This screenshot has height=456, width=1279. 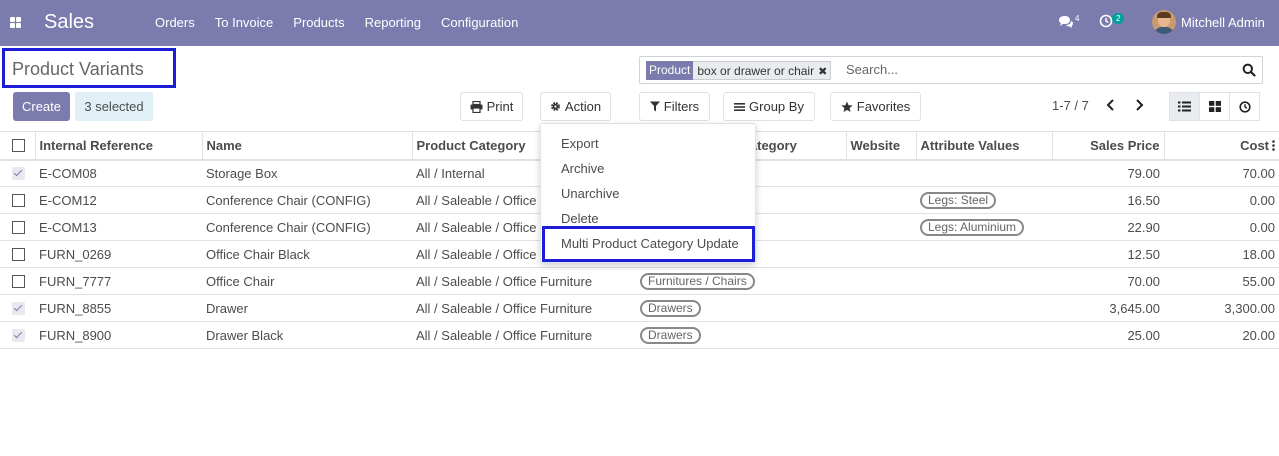 What do you see at coordinates (1108, 335) in the screenshot?
I see `cell-sales-price: 25.00` at bounding box center [1108, 335].